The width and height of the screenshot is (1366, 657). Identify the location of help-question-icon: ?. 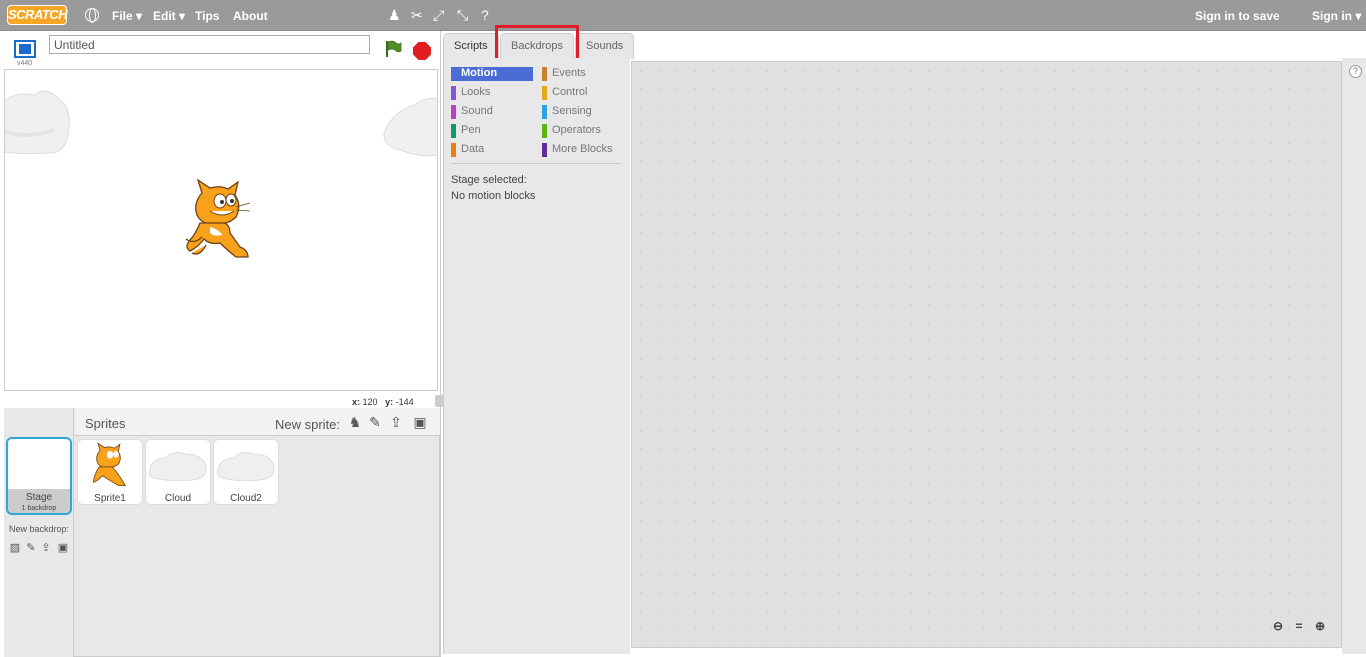
(485, 15).